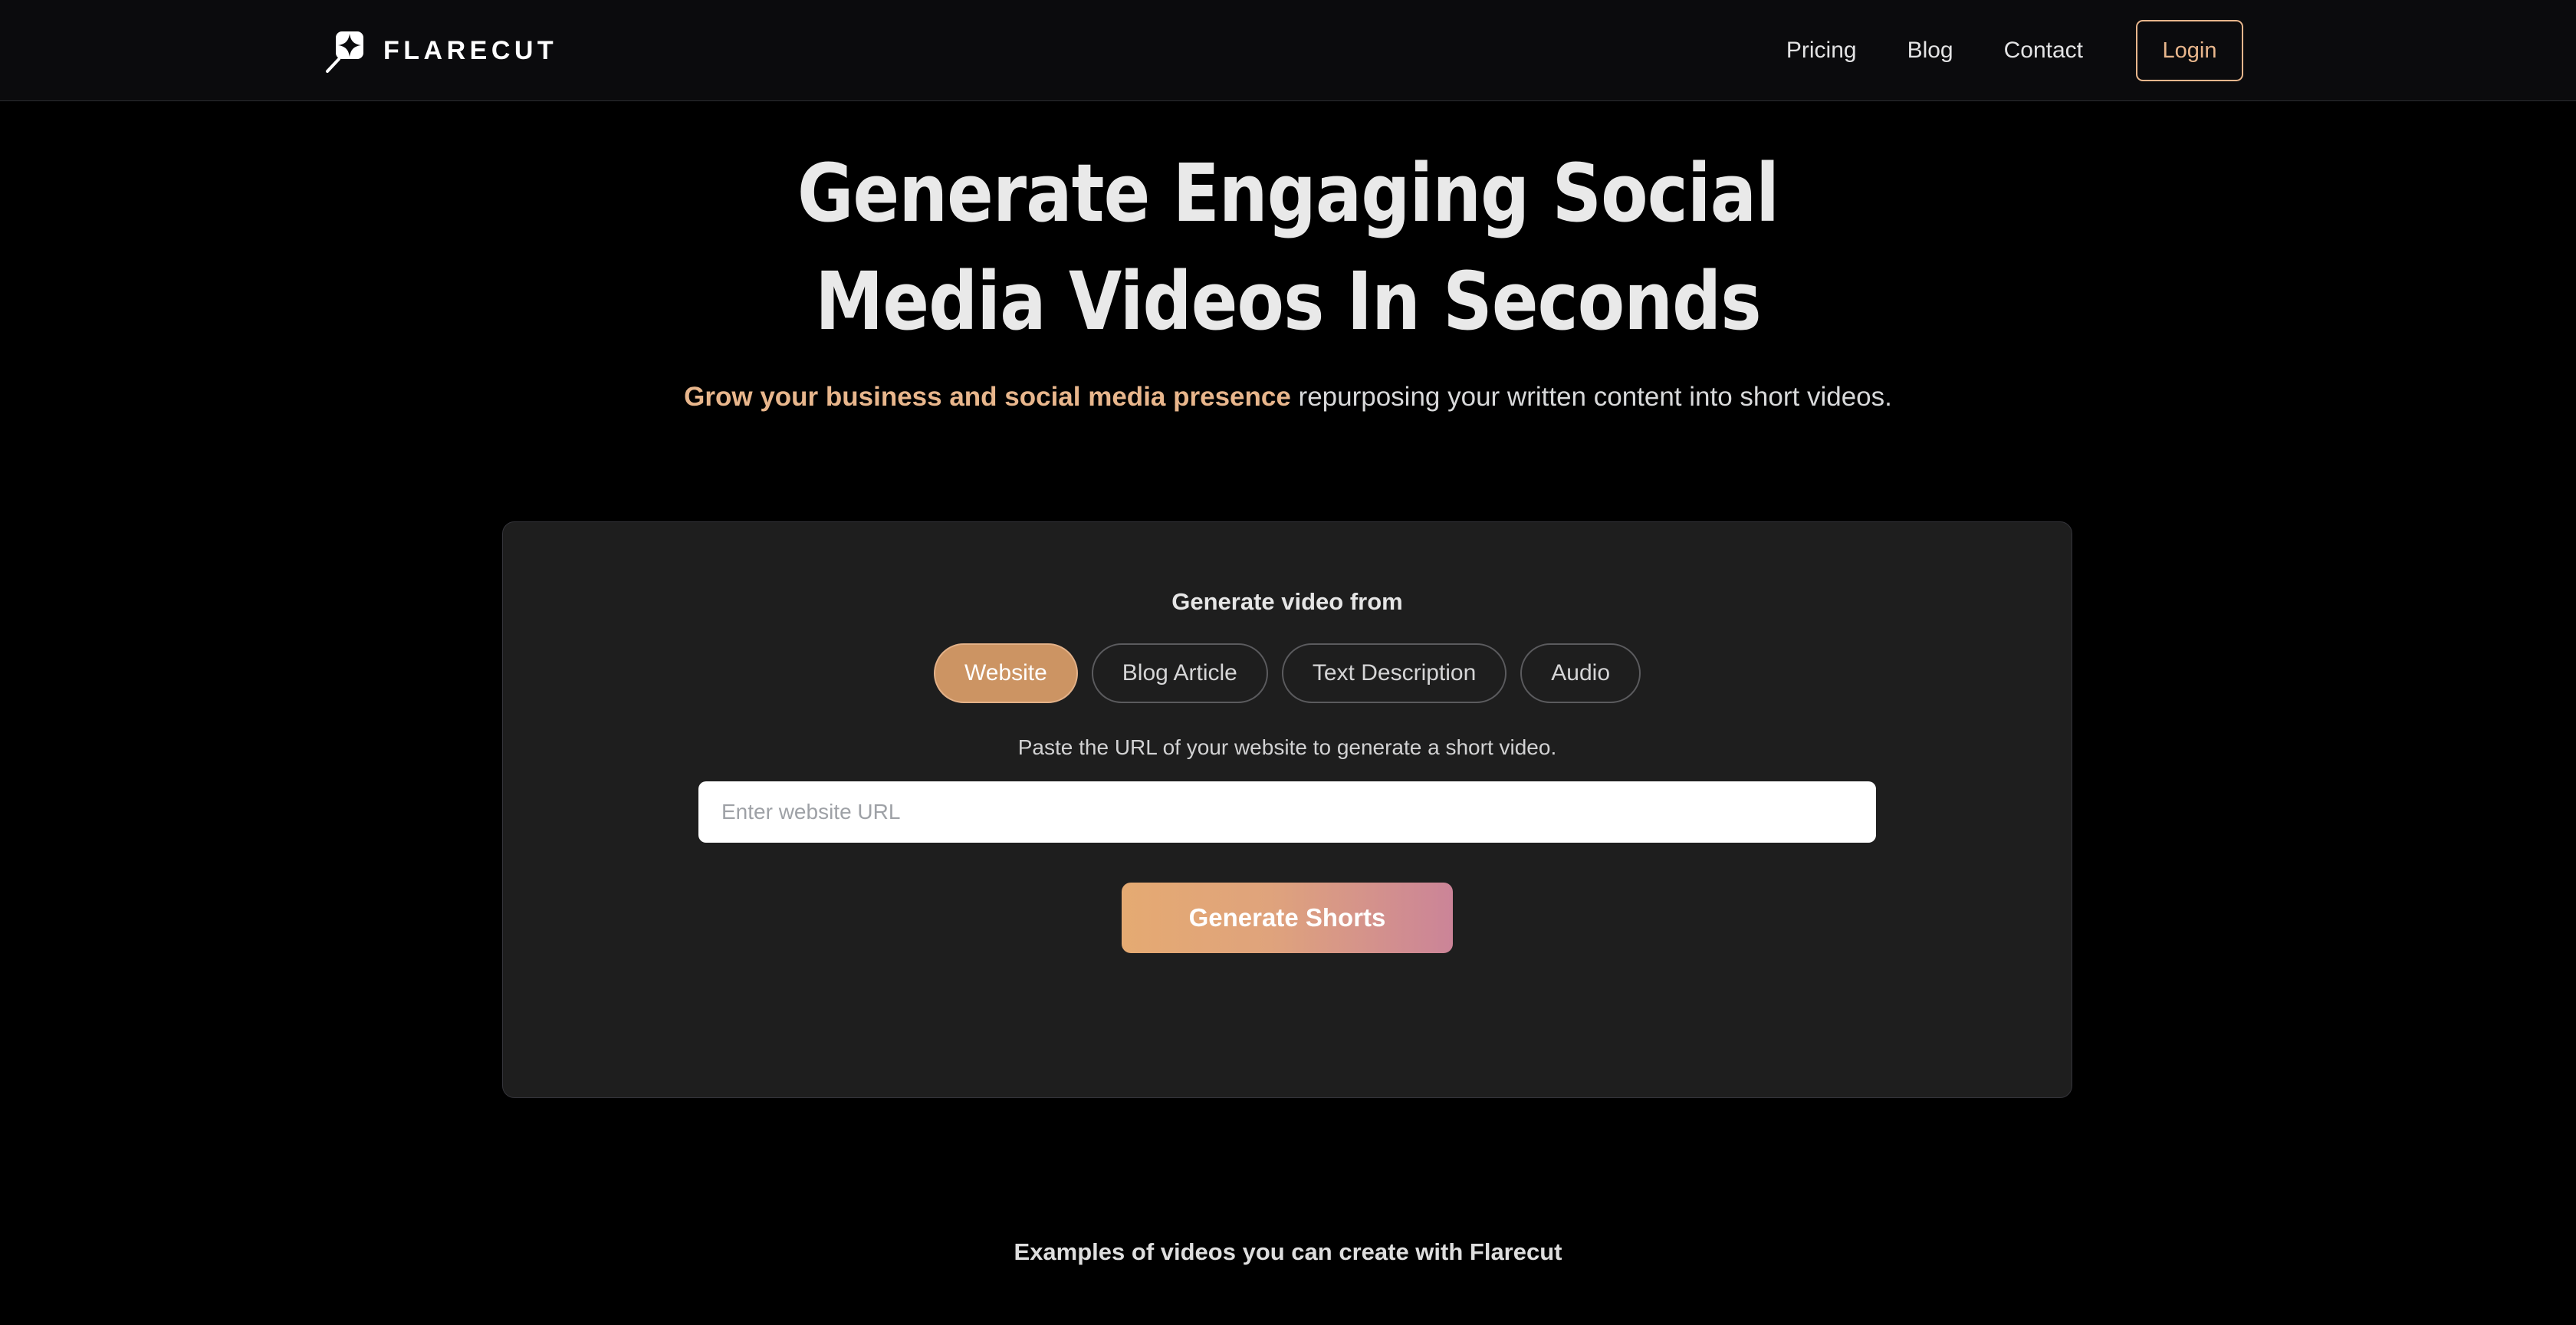 Image resolution: width=2576 pixels, height=1325 pixels. Describe the element at coordinates (1822, 50) in the screenshot. I see `nav-link-pricing: Pricing` at that location.